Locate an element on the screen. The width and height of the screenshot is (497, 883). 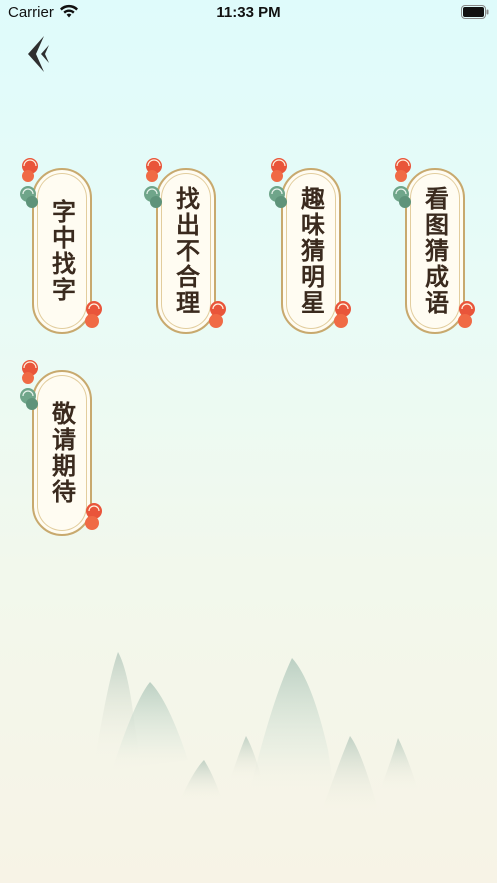
mountain-landscape-background is located at coordinates (256, 731).